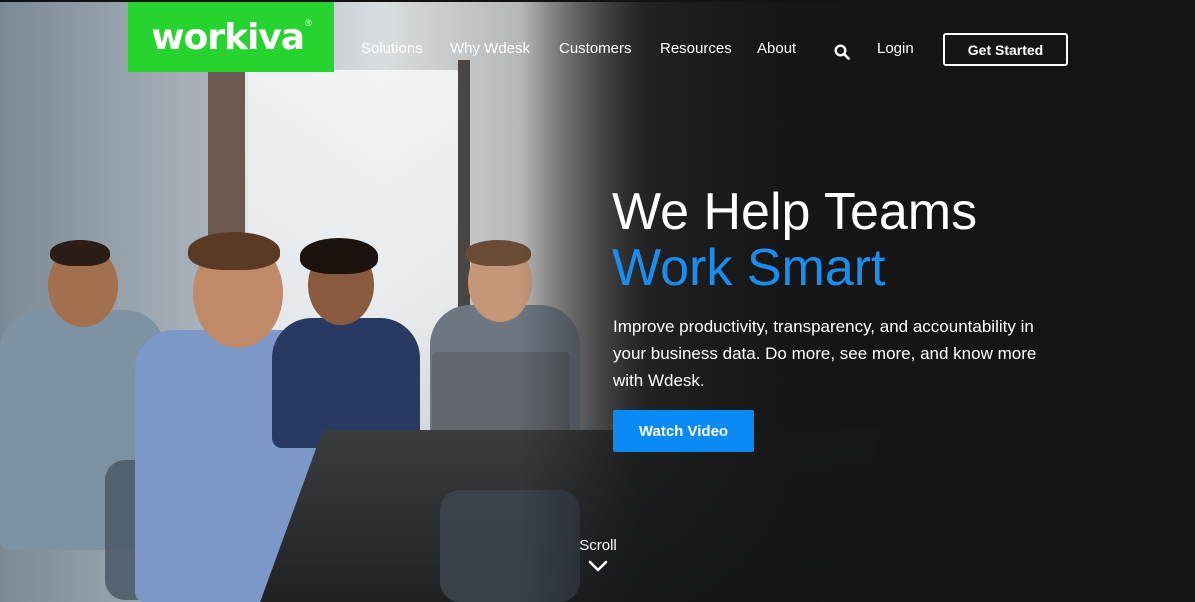  Describe the element at coordinates (346, 383) in the screenshot. I see `person-woman-body` at that location.